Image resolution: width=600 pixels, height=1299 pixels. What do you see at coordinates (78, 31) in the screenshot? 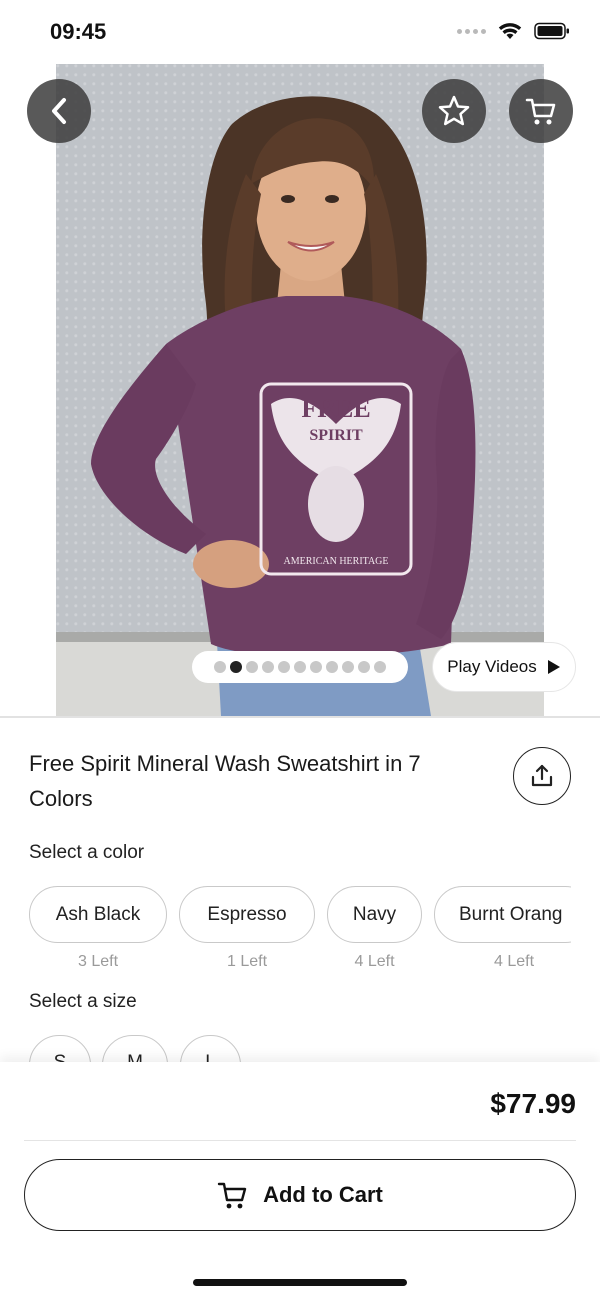
I see `status-time: 09:45` at bounding box center [78, 31].